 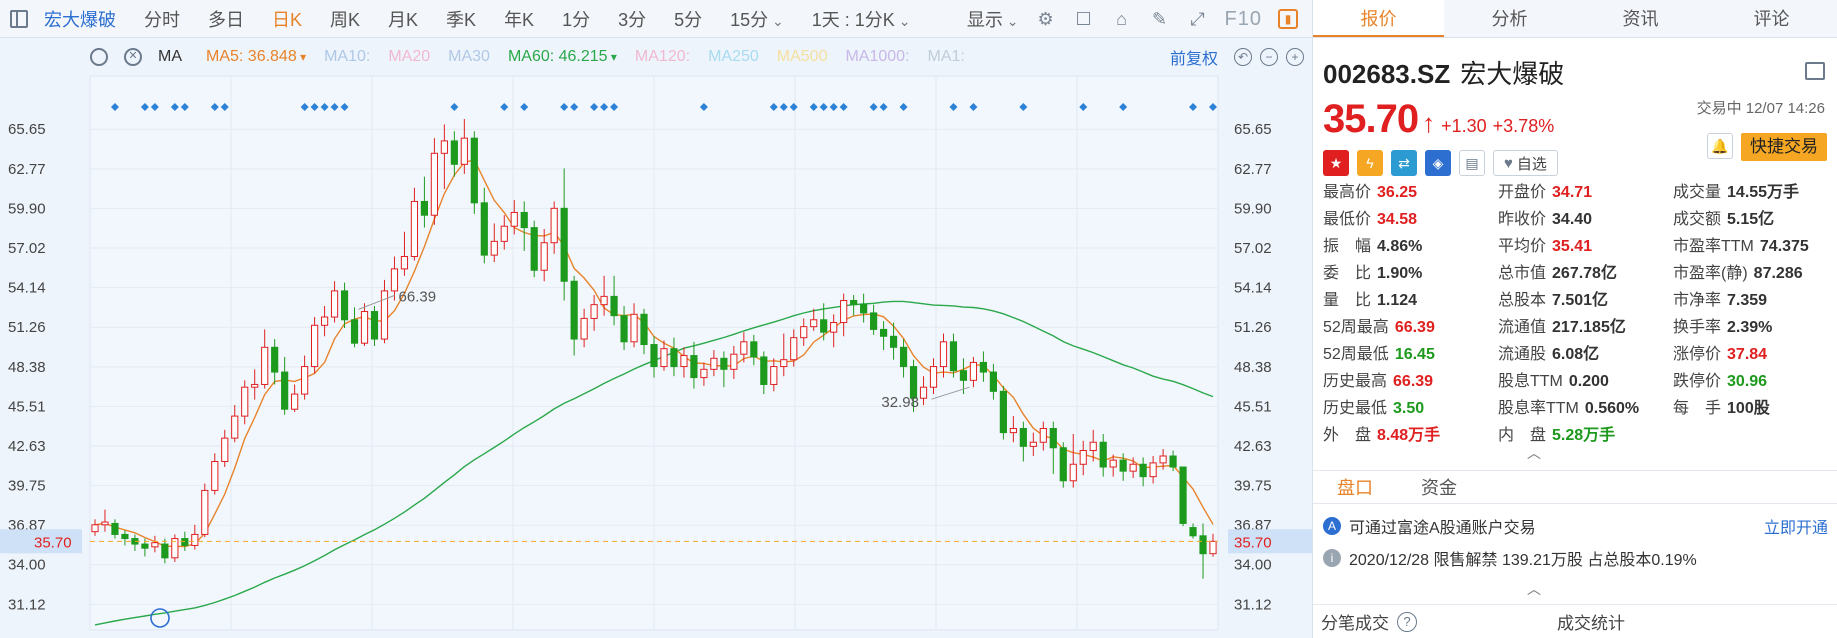 I want to click on stat-label: 历史最低, so click(x=1355, y=408).